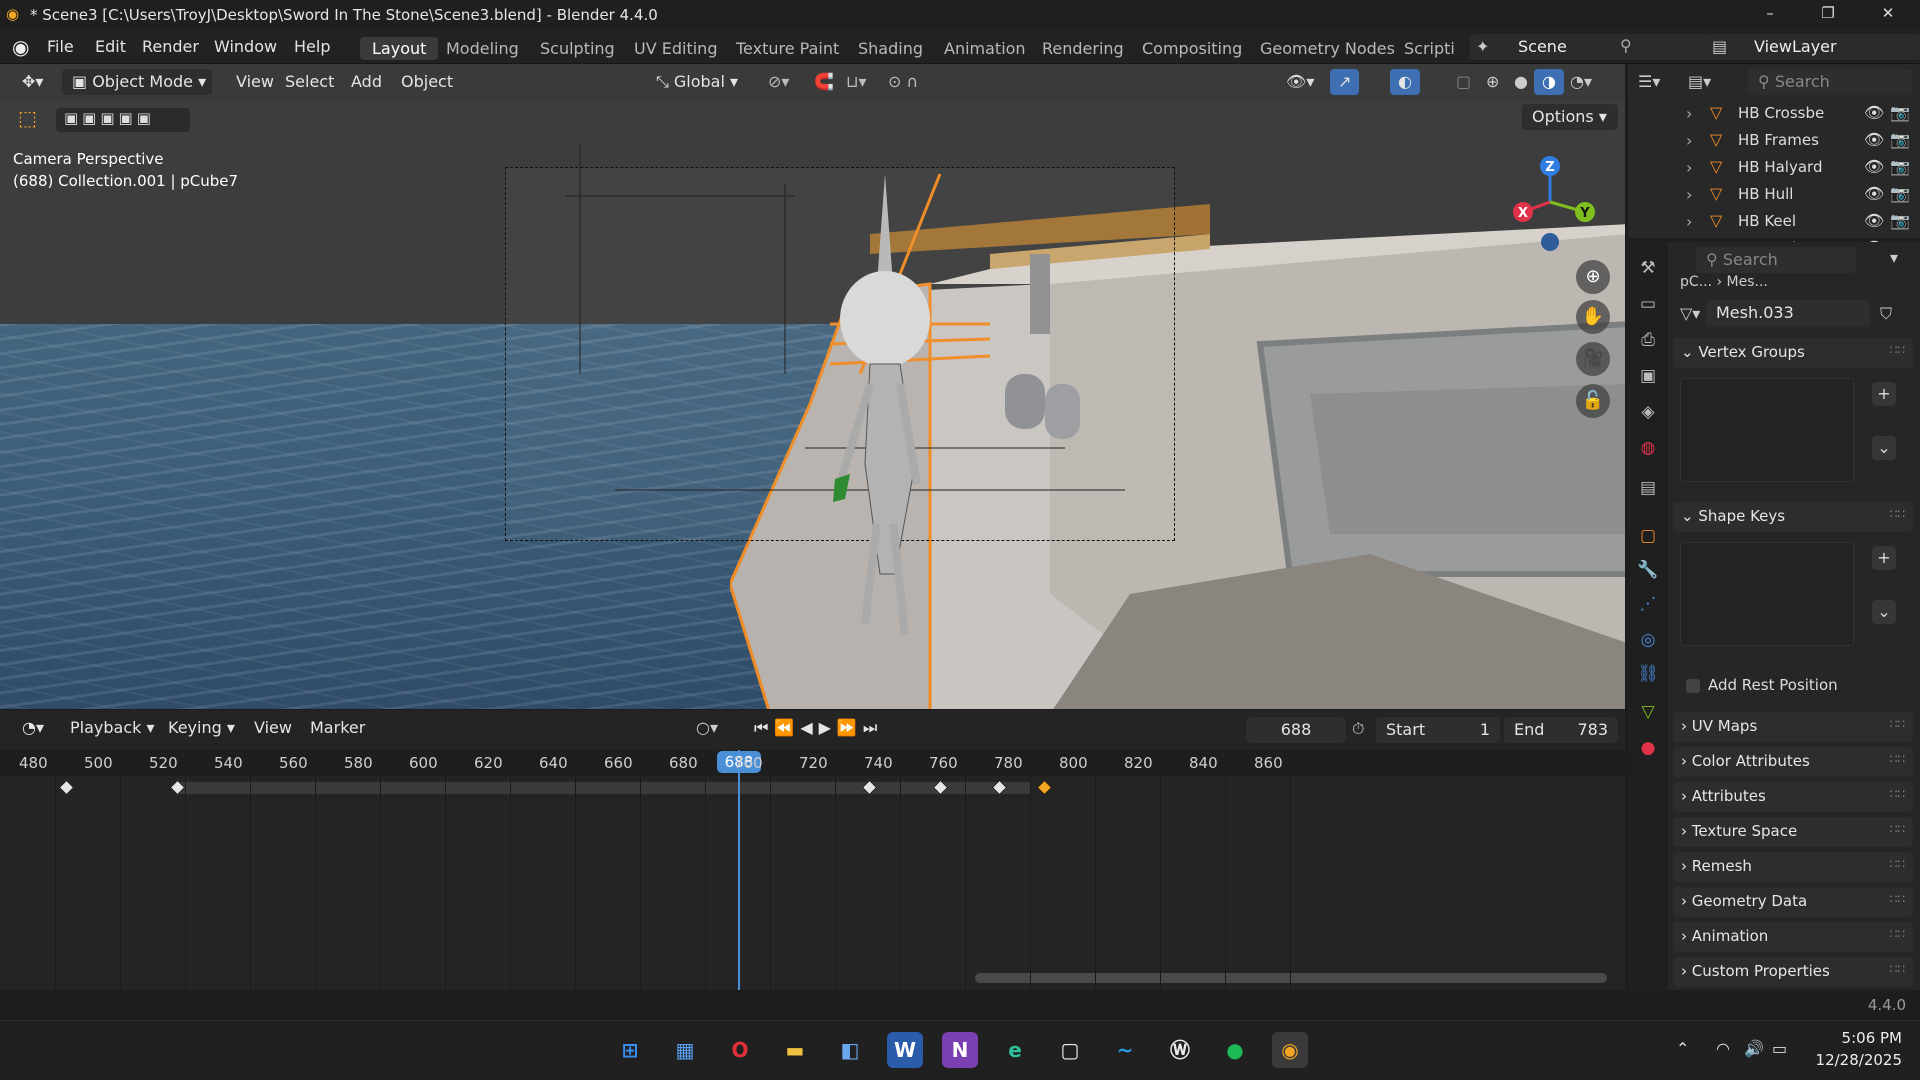 Image resolution: width=1920 pixels, height=1080 pixels. I want to click on opera-icon: O, so click(740, 1050).